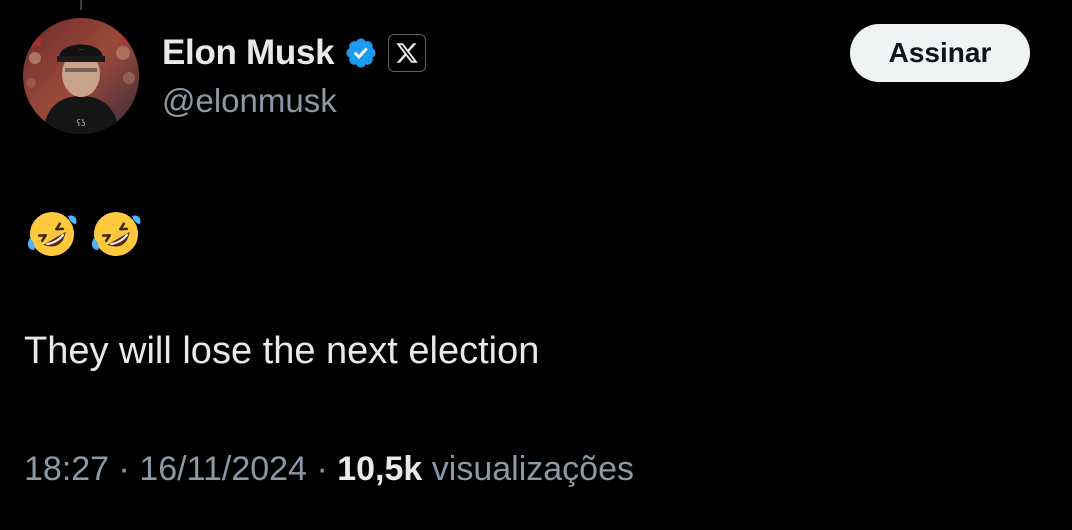 This screenshot has height=530, width=1072. Describe the element at coordinates (81, 124) in the screenshot. I see `svg-text: ʕʖ` at that location.